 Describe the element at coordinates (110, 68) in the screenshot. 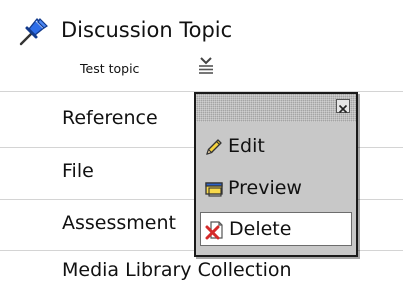

I see `topic-title: Test topic` at that location.